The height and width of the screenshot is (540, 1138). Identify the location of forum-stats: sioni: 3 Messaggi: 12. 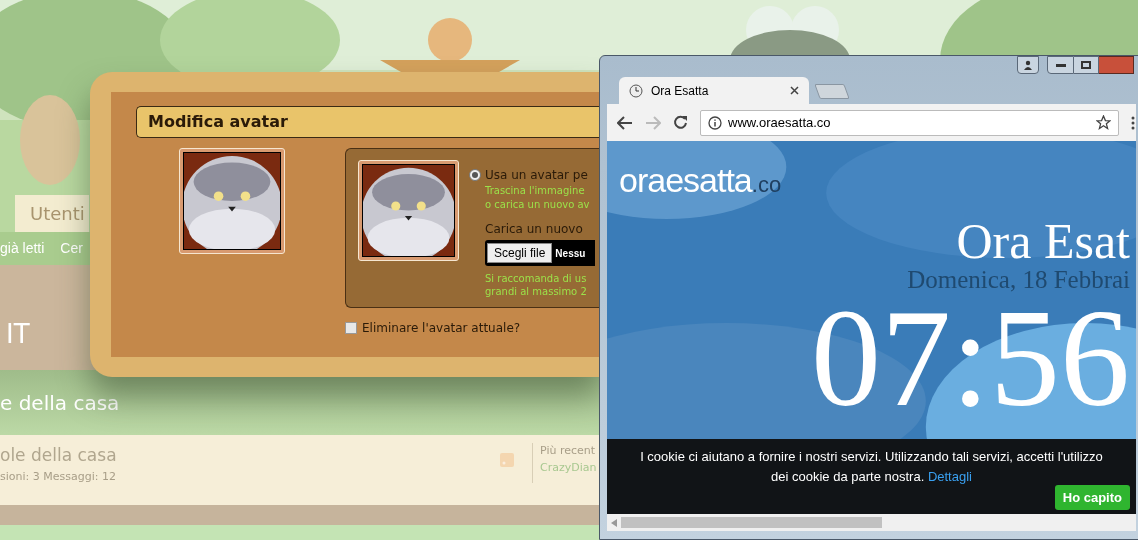
(58, 476).